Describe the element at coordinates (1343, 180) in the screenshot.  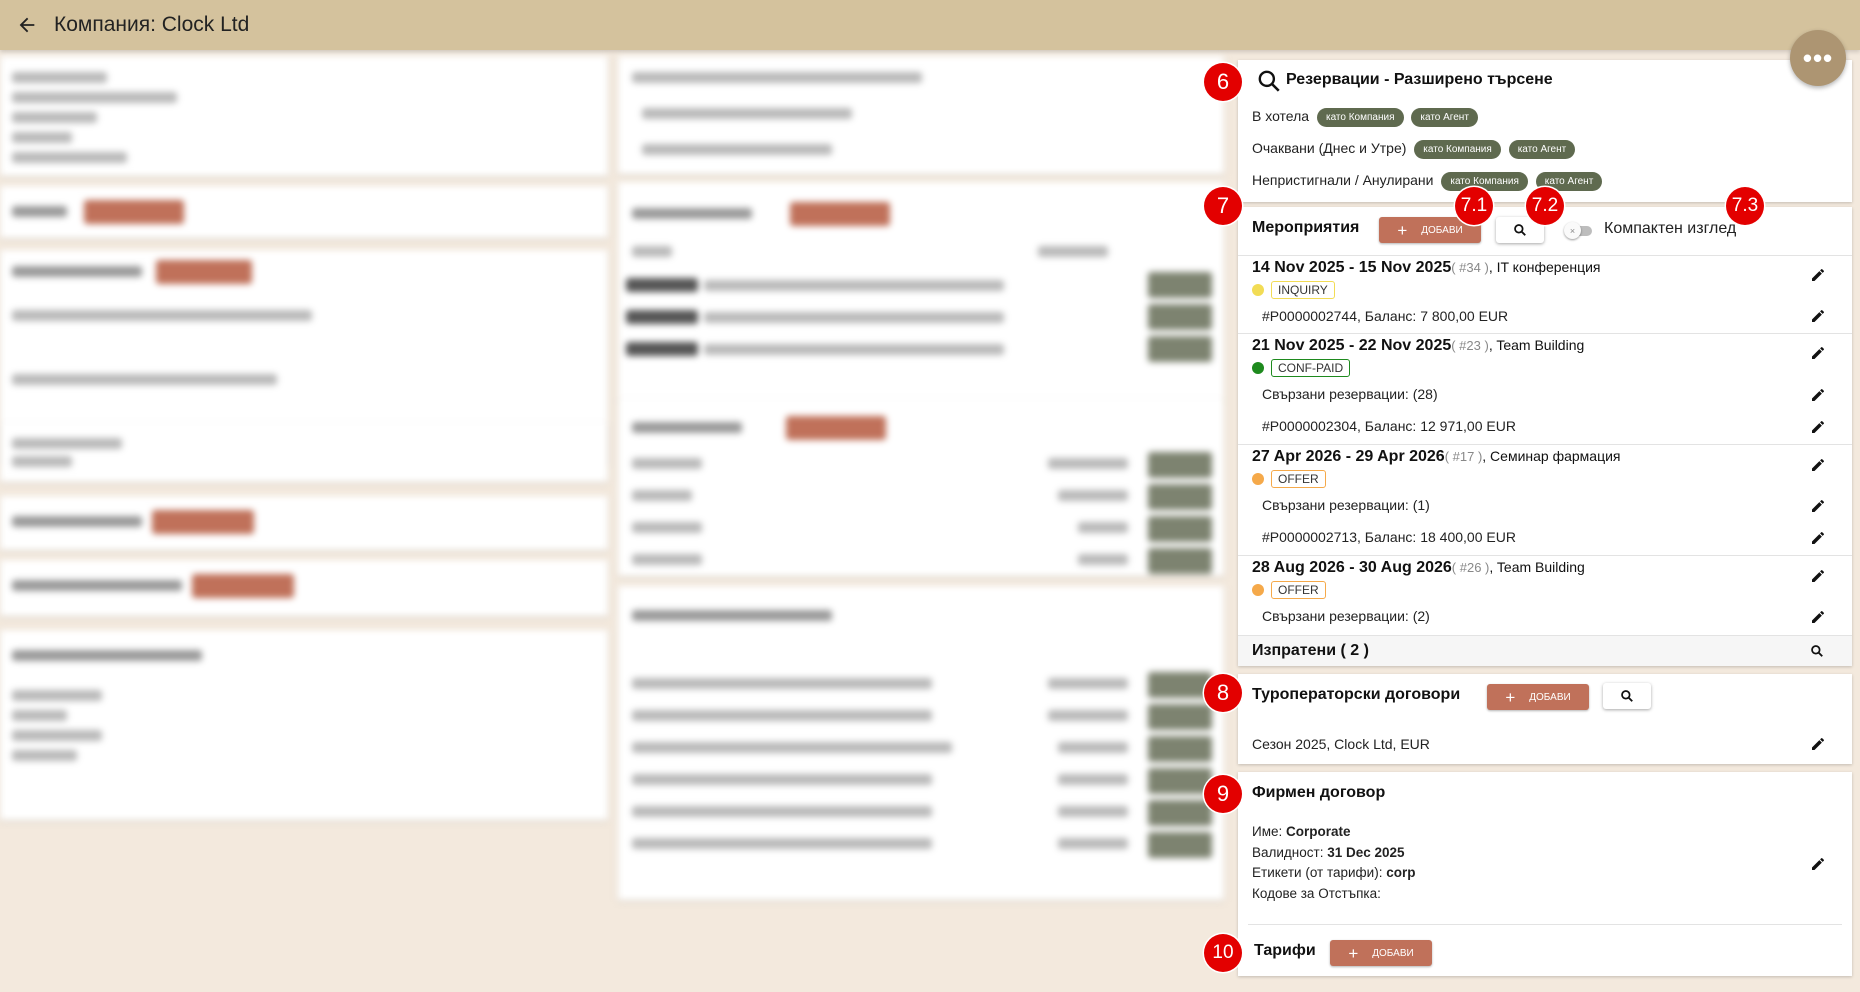
I see `row-label: Непристигнали / Анулирани` at that location.